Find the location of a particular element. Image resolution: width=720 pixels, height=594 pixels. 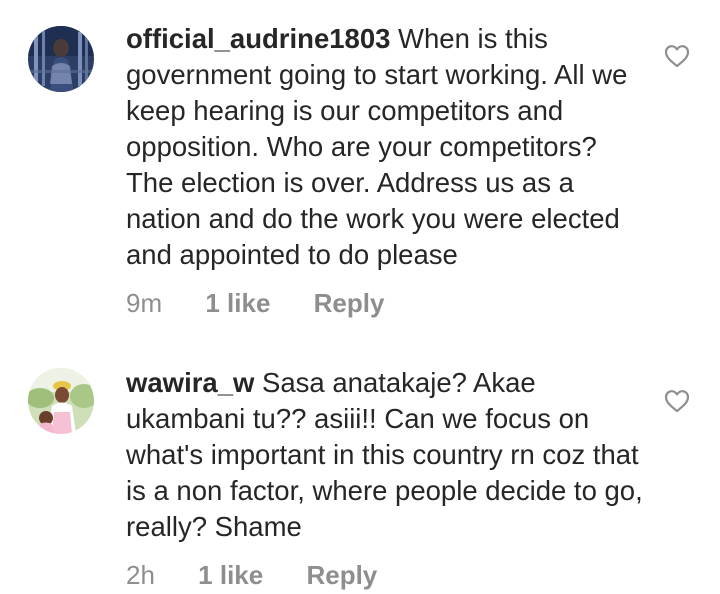

comment-username: wawira_w is located at coordinates (190, 382).